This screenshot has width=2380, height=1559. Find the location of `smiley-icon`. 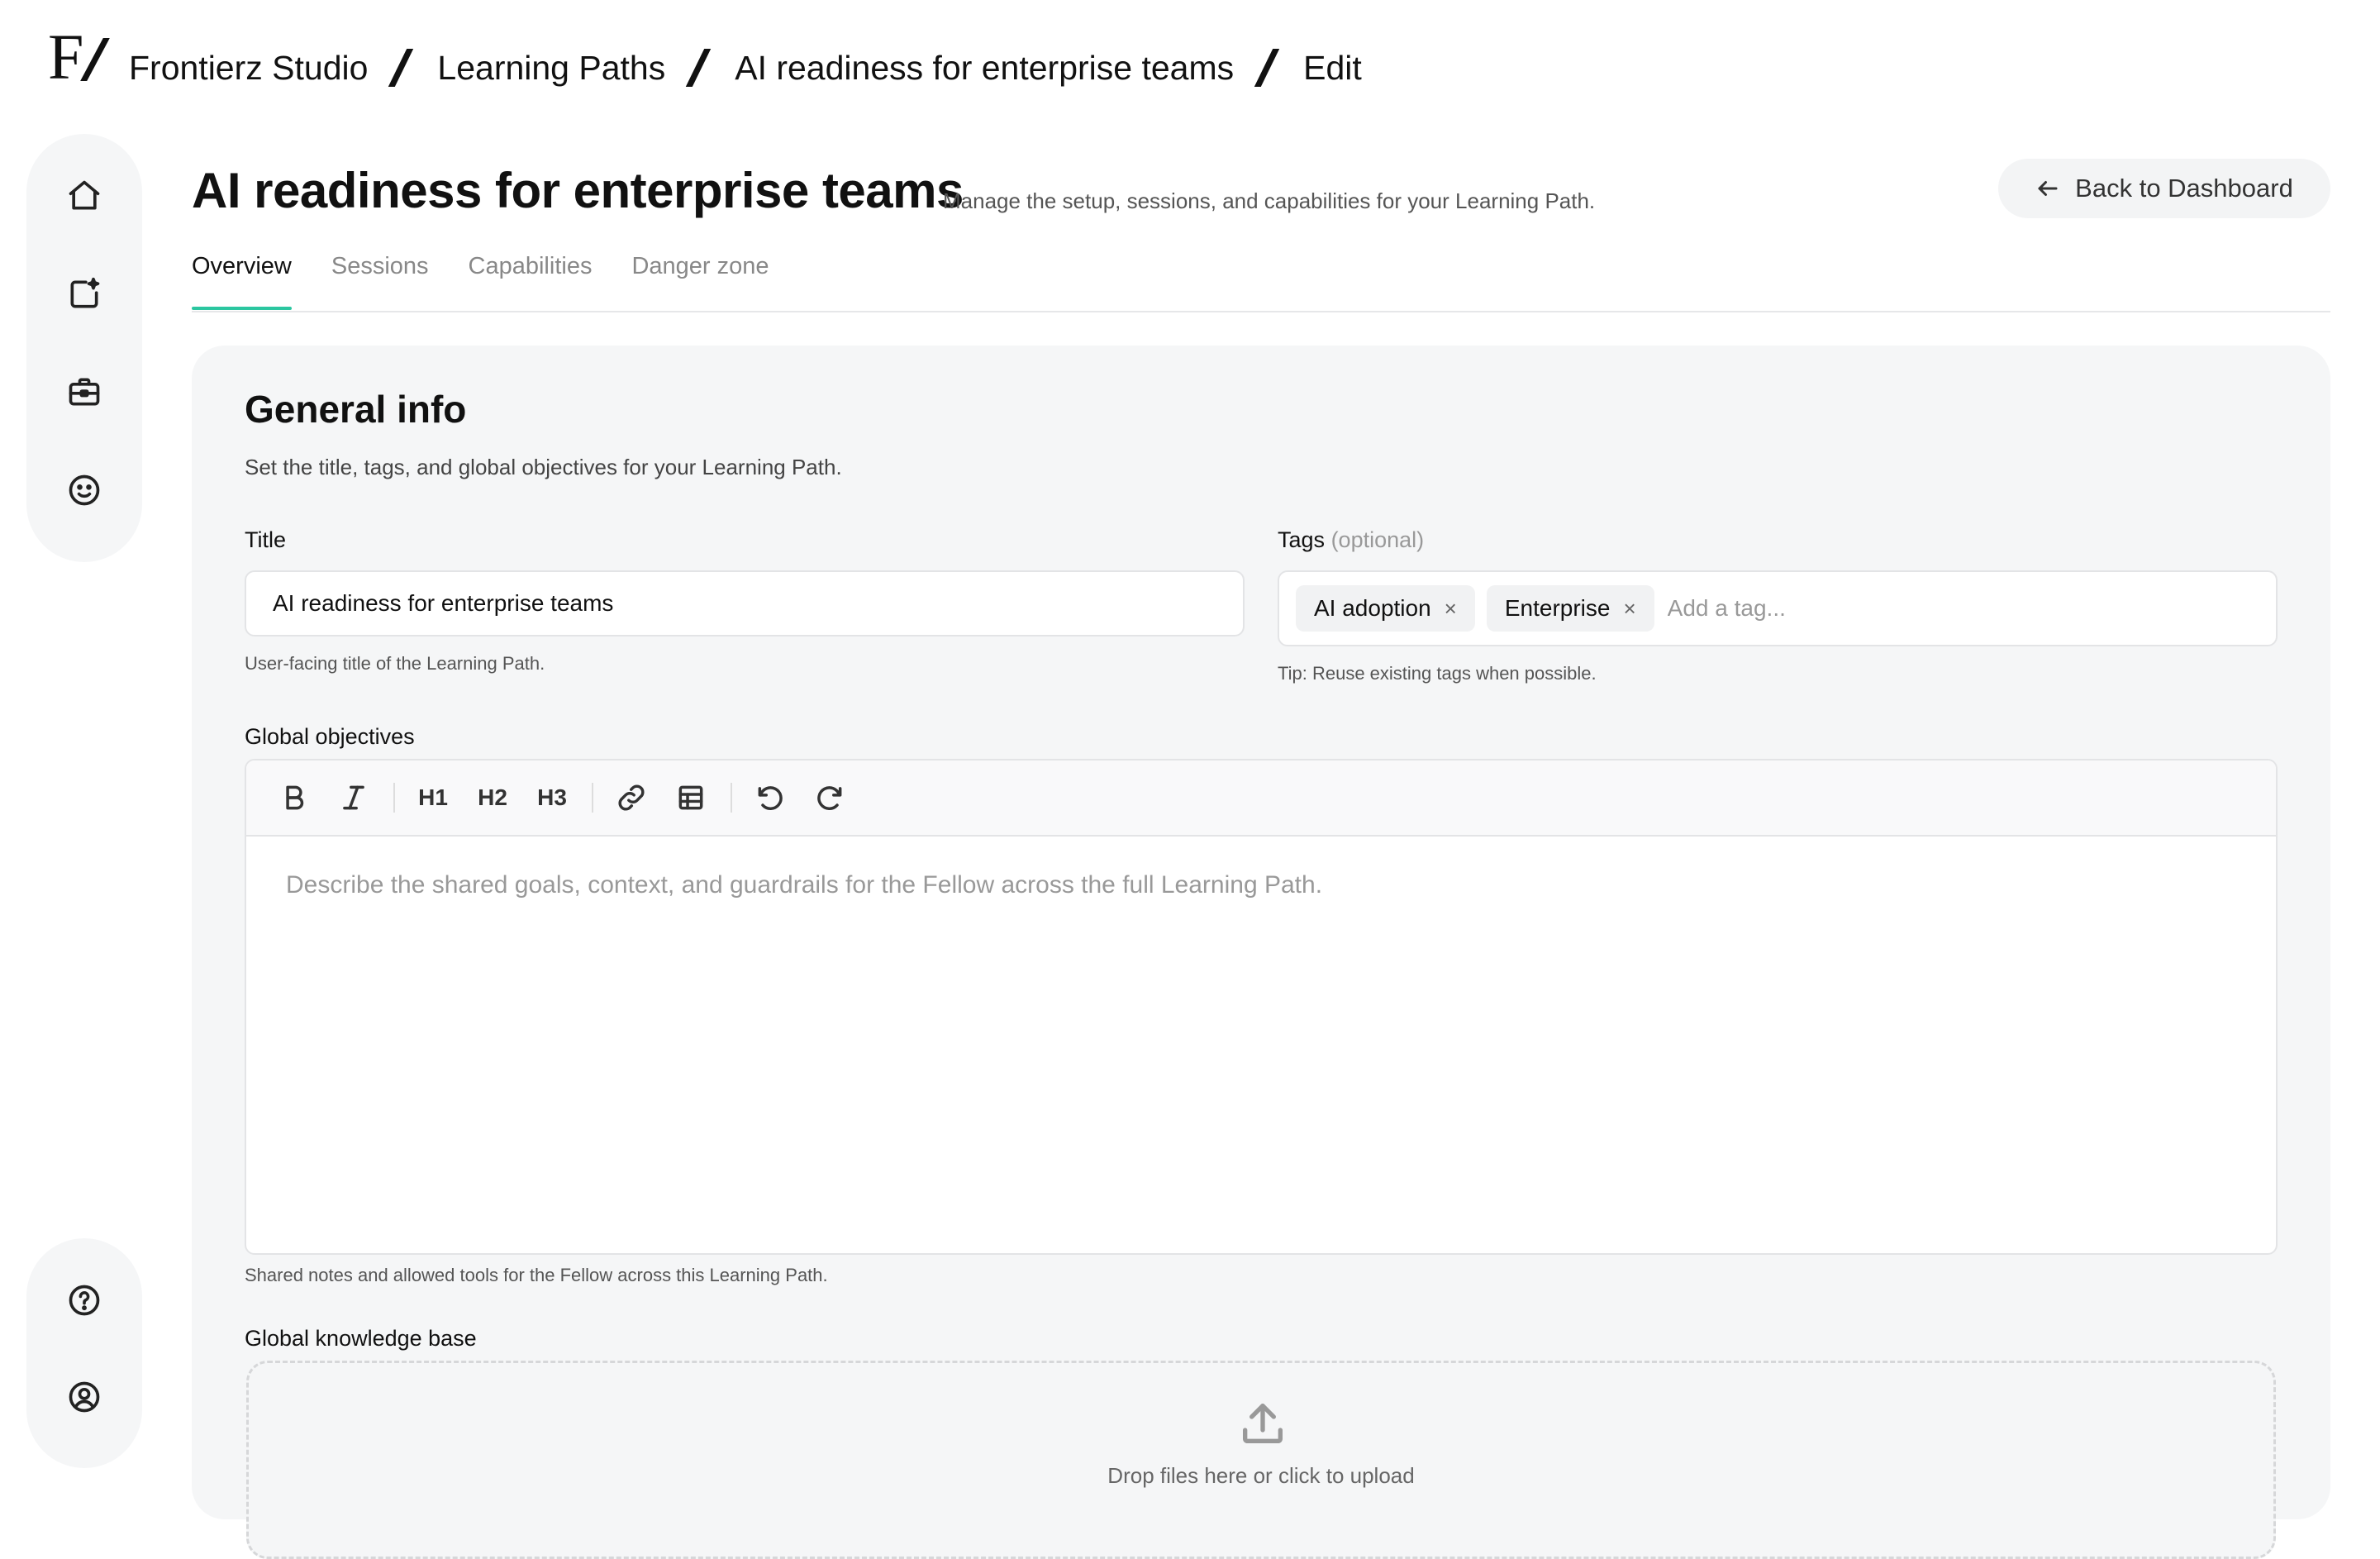

smiley-icon is located at coordinates (84, 490).